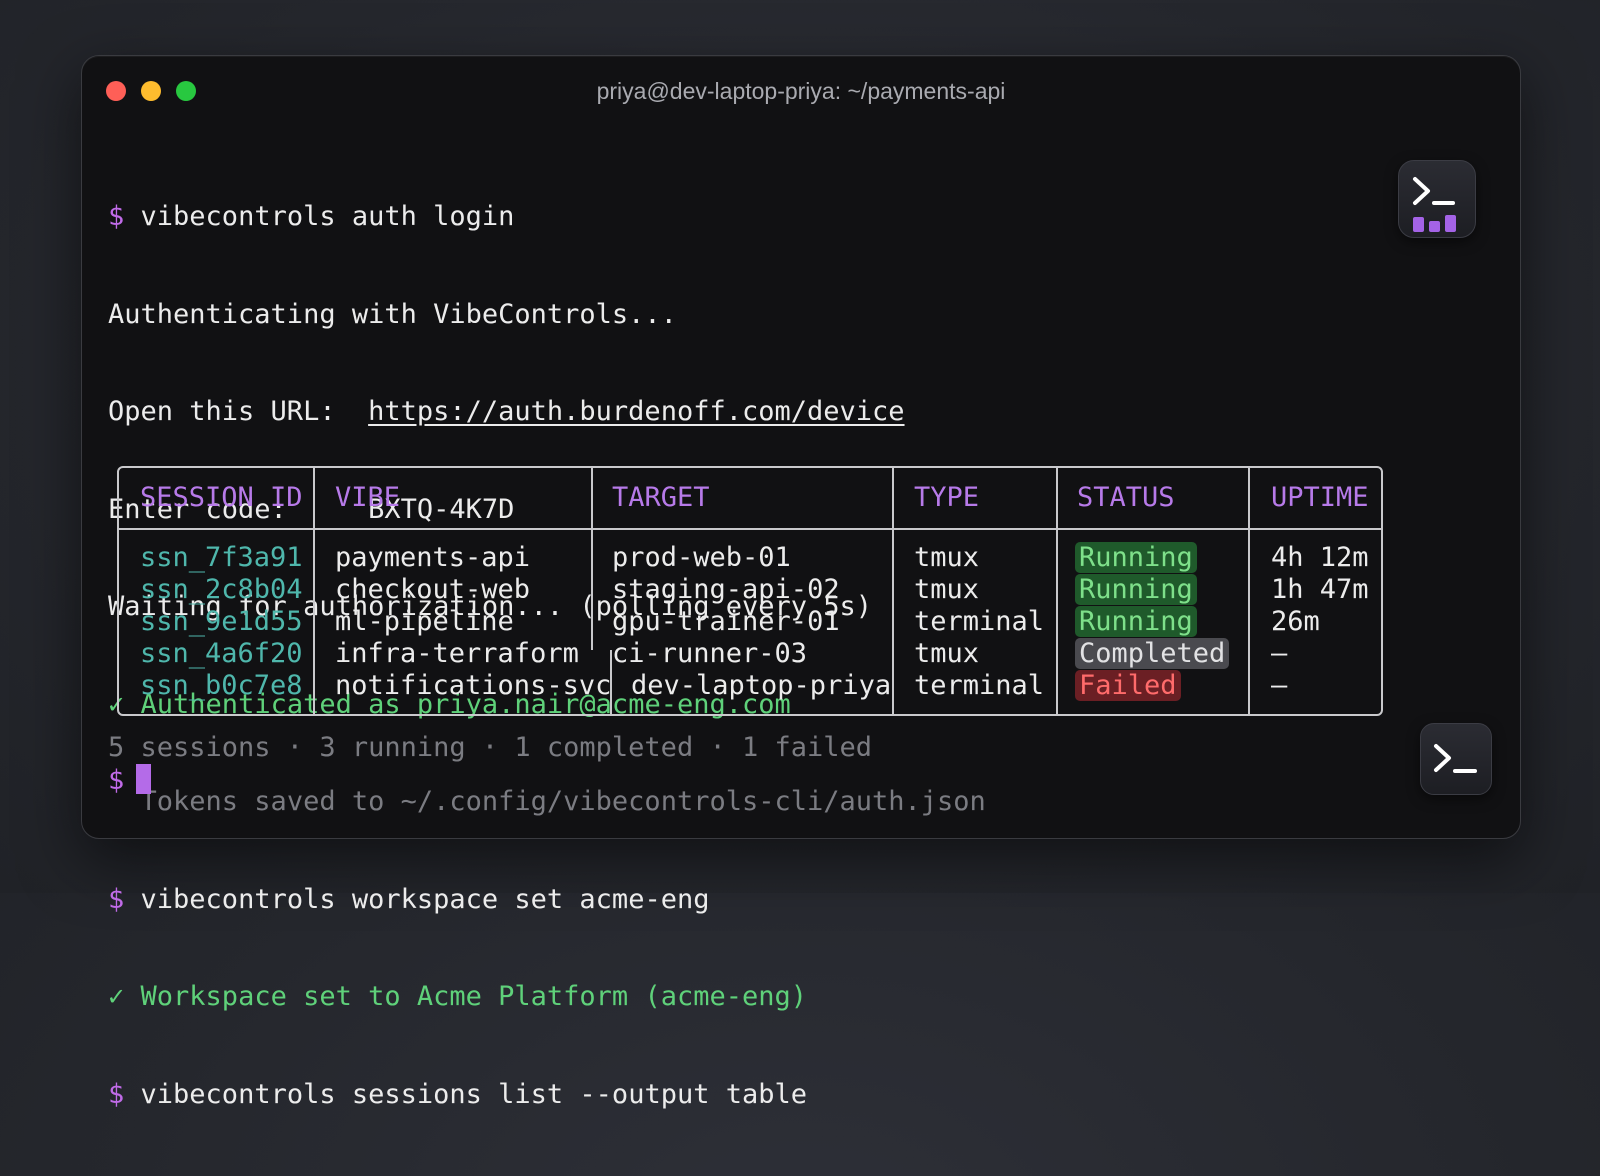  Describe the element at coordinates (1126, 497) in the screenshot. I see `header-status: STATUS` at that location.